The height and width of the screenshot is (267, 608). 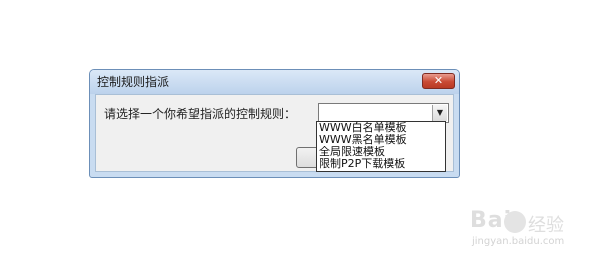 I want to click on rule-select: ▼, so click(x=383, y=113).